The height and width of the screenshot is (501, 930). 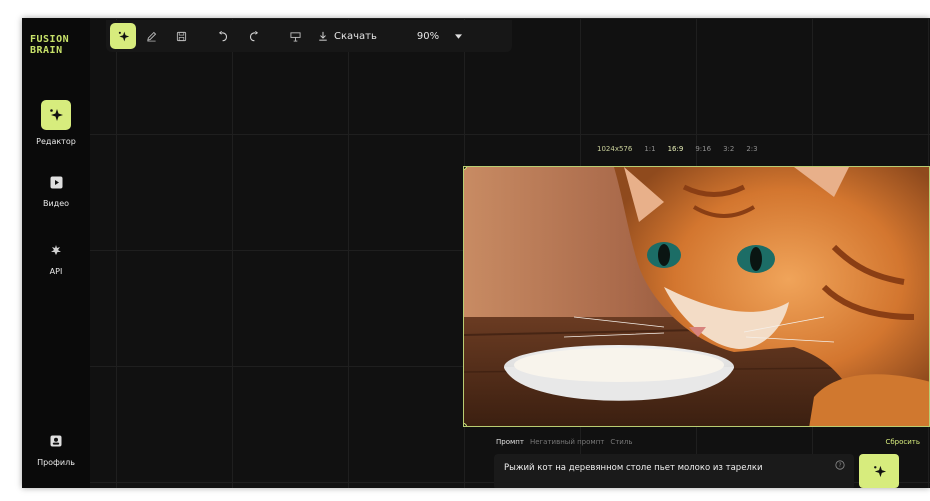 What do you see at coordinates (567, 442) in the screenshot?
I see `tab-negative-prompt: Негативный промпт` at bounding box center [567, 442].